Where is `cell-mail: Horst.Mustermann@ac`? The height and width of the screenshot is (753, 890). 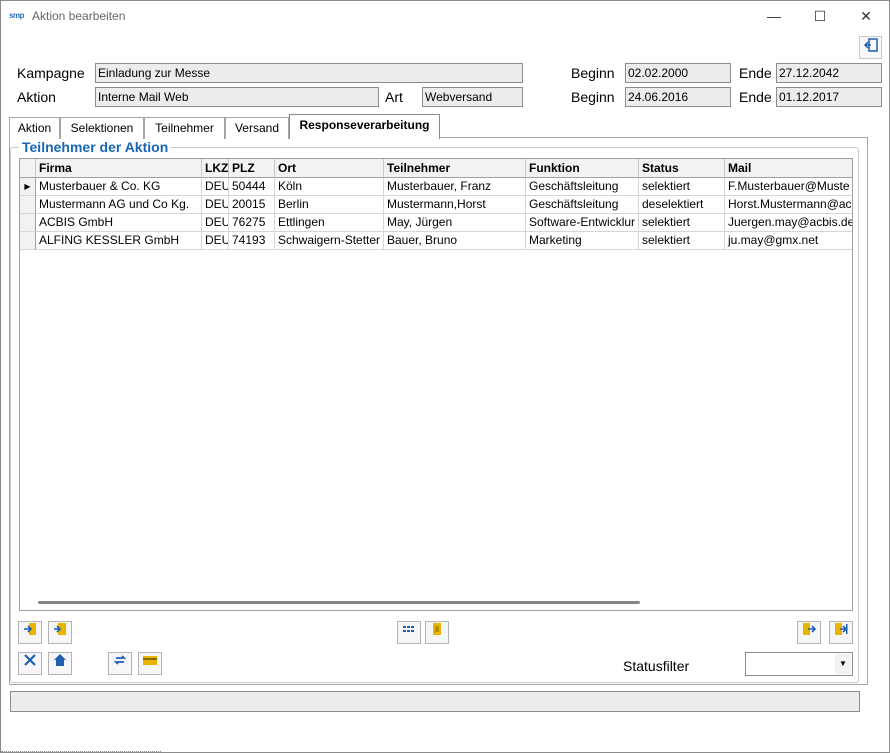
cell-mail: Horst.Mustermann@ac is located at coordinates (788, 205).